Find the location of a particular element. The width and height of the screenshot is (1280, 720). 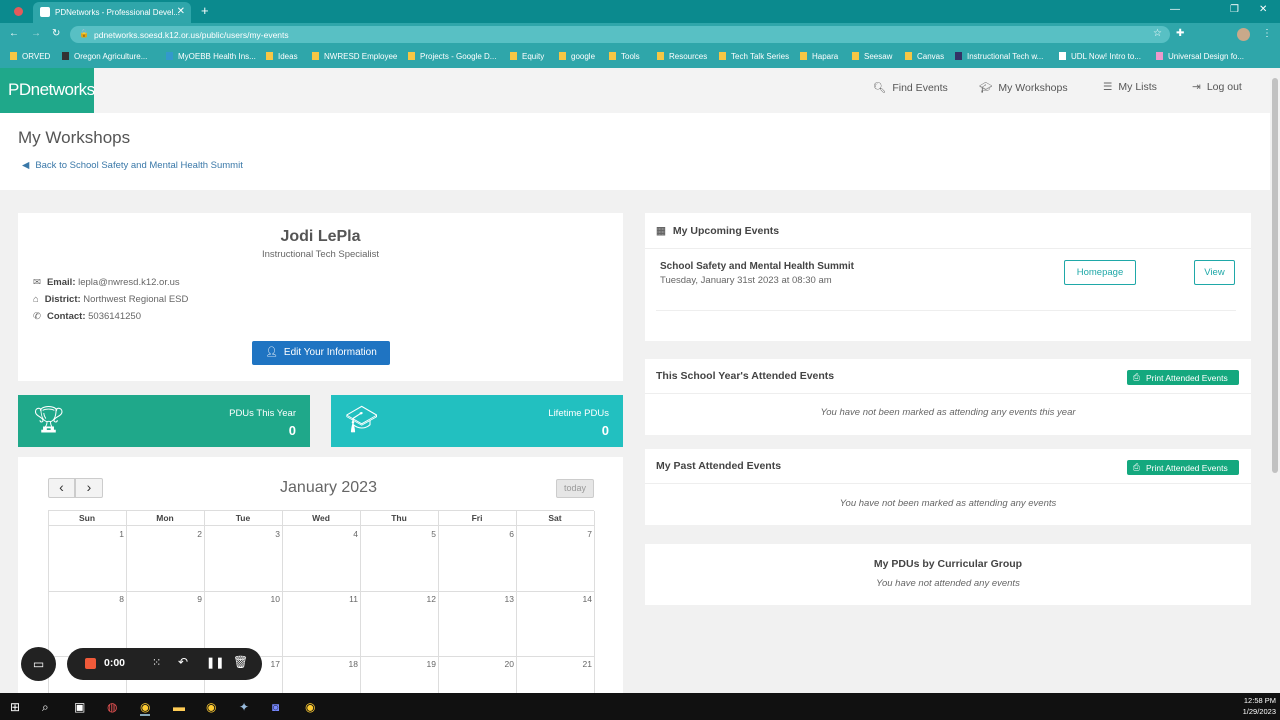

page-title: My Workshops is located at coordinates (74, 137).